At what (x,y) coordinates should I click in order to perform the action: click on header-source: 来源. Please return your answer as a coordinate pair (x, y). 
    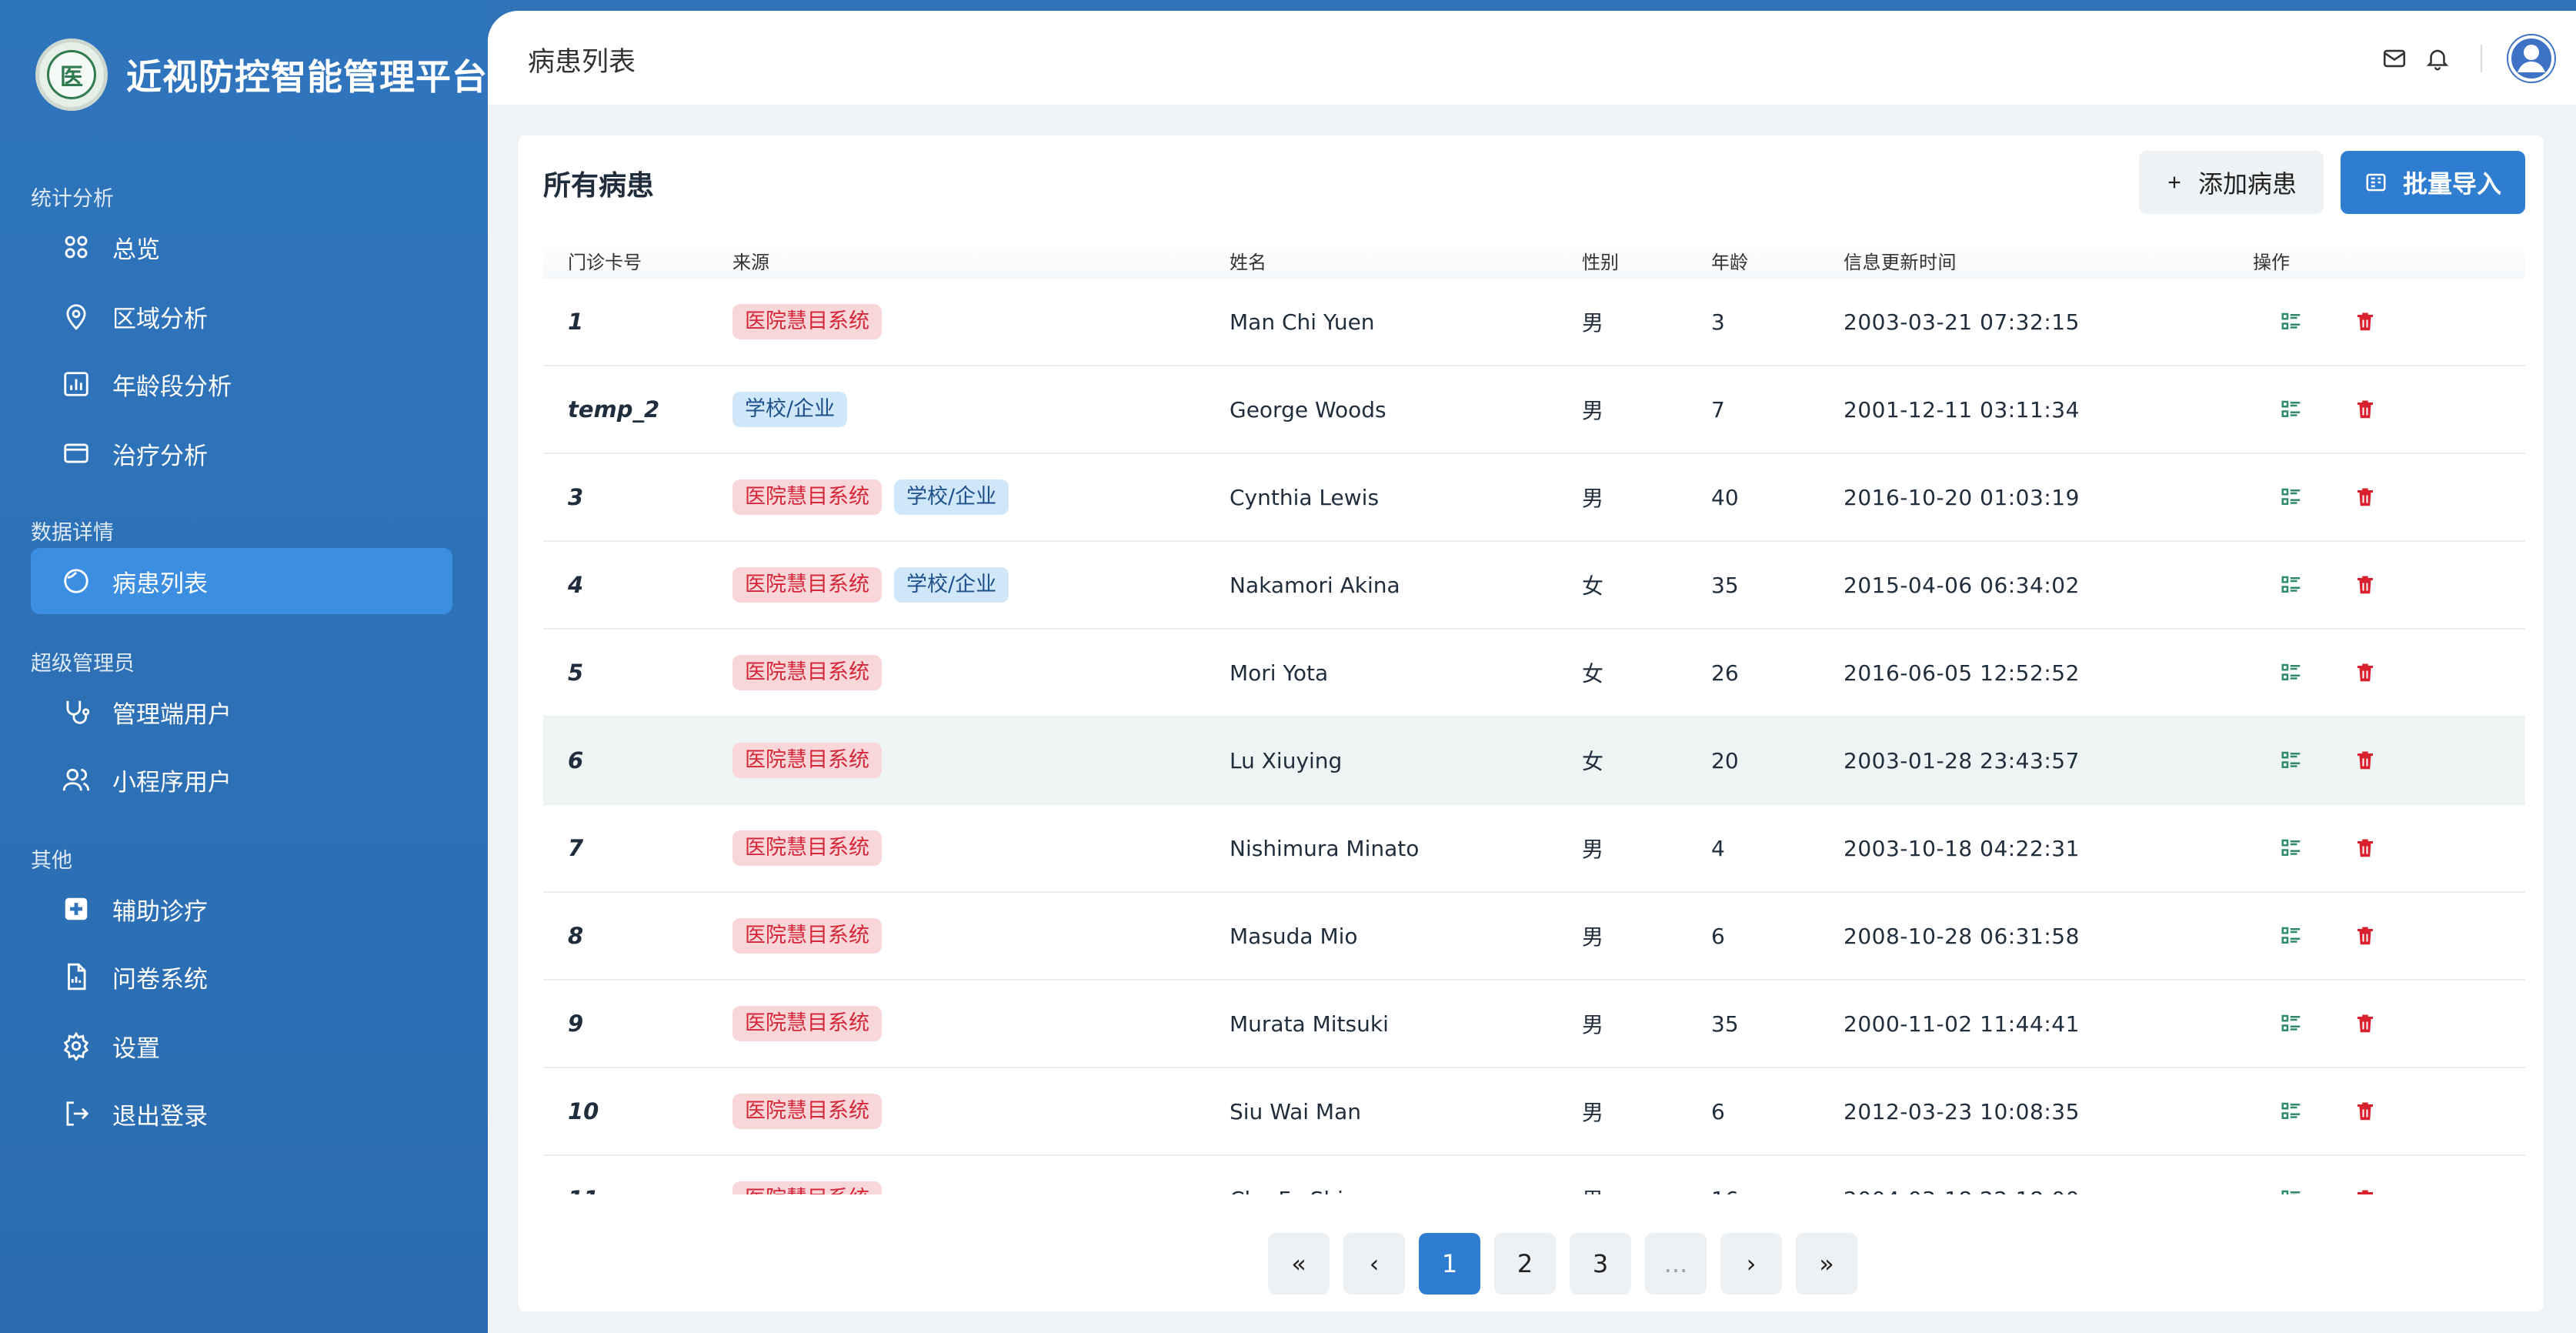
    Looking at the image, I should click on (751, 262).